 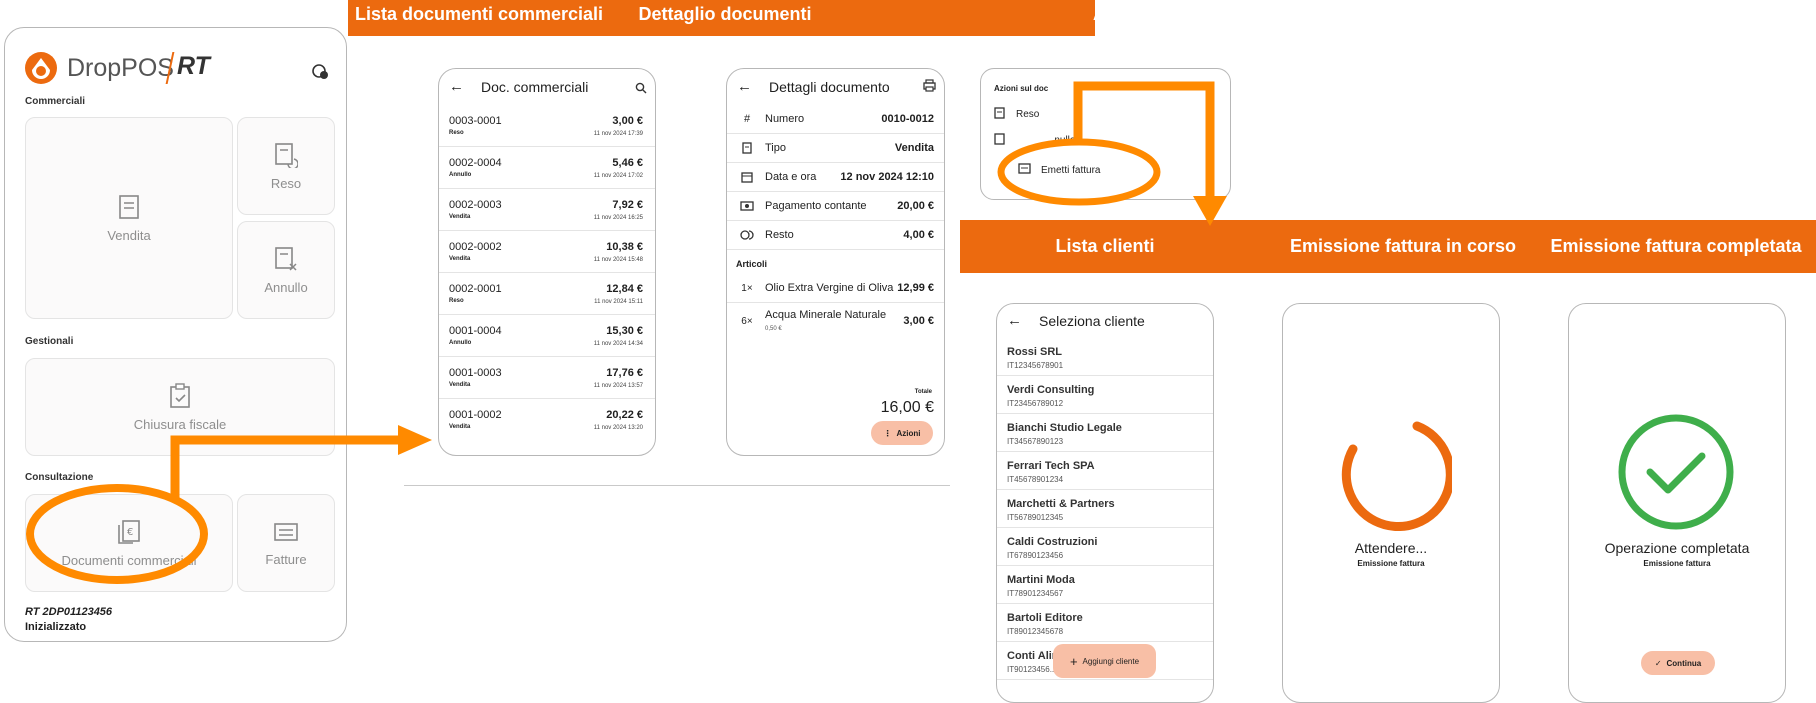 What do you see at coordinates (117, 534) in the screenshot?
I see `highlight-oval-documenti` at bounding box center [117, 534].